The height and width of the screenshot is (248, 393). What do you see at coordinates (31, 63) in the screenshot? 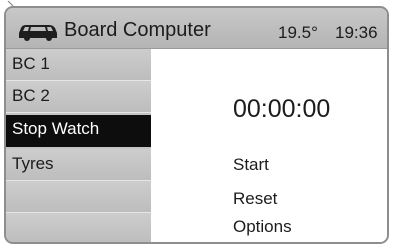
I see `sidebar-item-label: BC 1` at bounding box center [31, 63].